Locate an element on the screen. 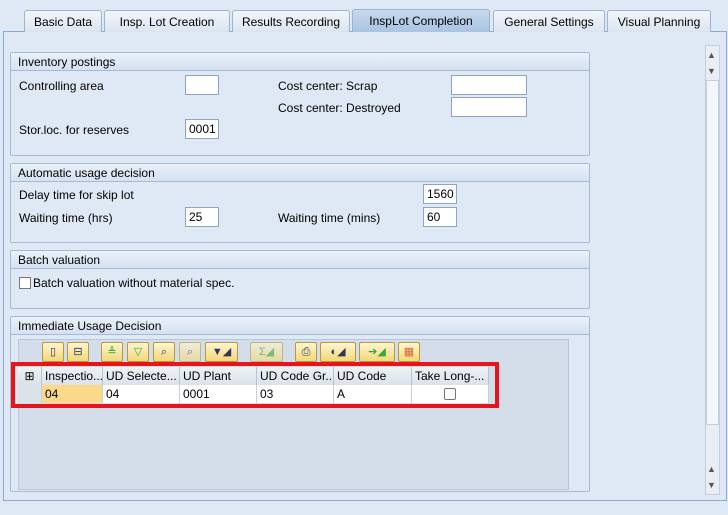 The height and width of the screenshot is (515, 728). scroll-down-icon: ▼ is located at coordinates (711, 485).